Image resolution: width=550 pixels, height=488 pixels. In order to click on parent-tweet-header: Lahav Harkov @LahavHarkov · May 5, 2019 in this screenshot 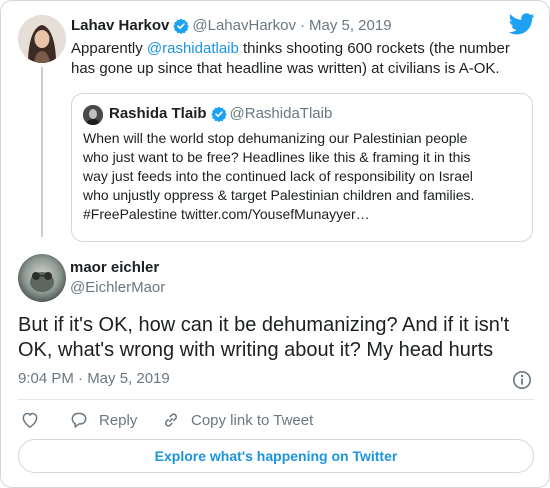, I will do `click(231, 26)`.